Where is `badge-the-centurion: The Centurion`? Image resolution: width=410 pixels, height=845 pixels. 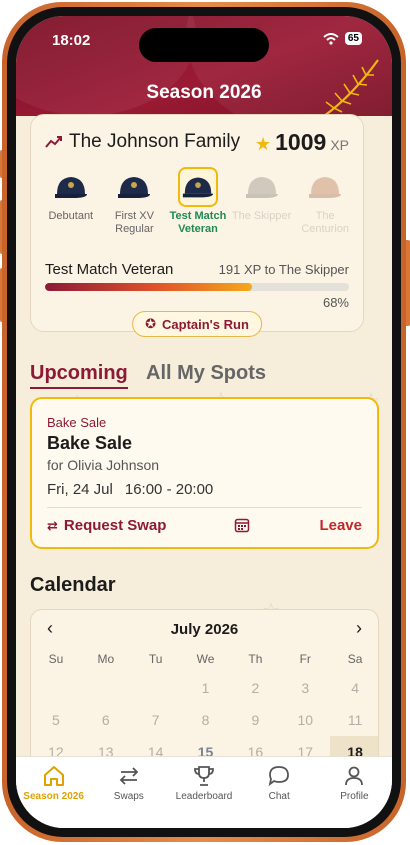
badge-the-centurion: The Centurion is located at coordinates (325, 201).